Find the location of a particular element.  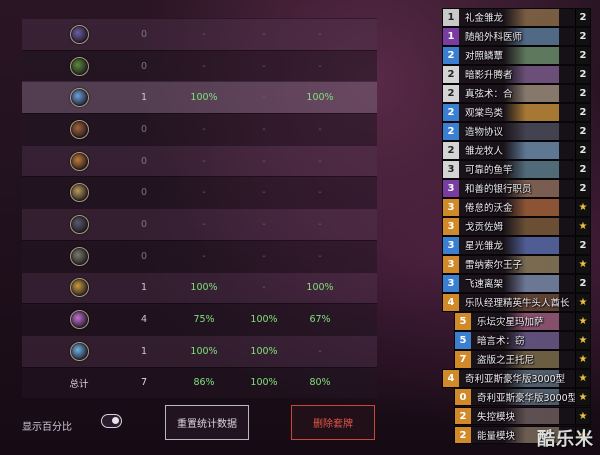

card-cost: 1 is located at coordinates (451, 36).